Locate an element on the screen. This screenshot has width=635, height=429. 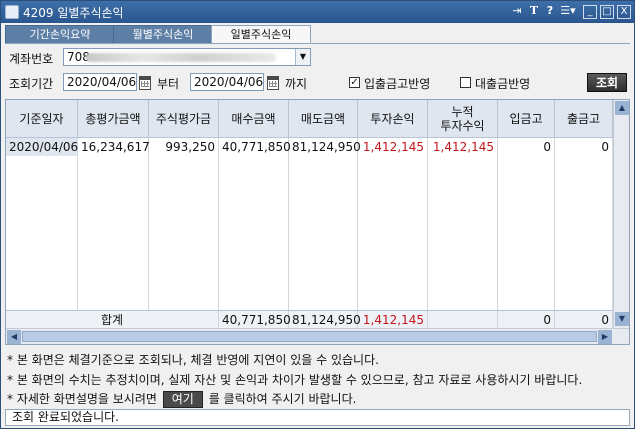
account-label: 계좌번호 is located at coordinates (31, 59).